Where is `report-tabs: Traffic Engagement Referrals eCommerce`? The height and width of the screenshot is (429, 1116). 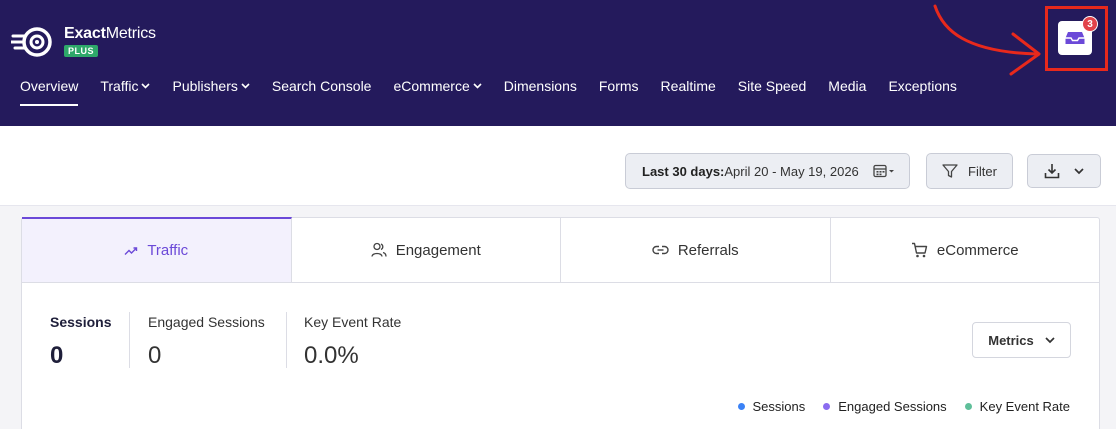 report-tabs: Traffic Engagement Referrals eCommerce is located at coordinates (561, 250).